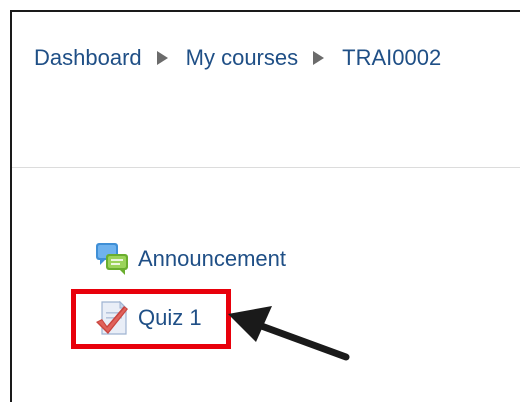 The width and height of the screenshot is (520, 402). Describe the element at coordinates (112, 259) in the screenshot. I see `forum-icon` at that location.